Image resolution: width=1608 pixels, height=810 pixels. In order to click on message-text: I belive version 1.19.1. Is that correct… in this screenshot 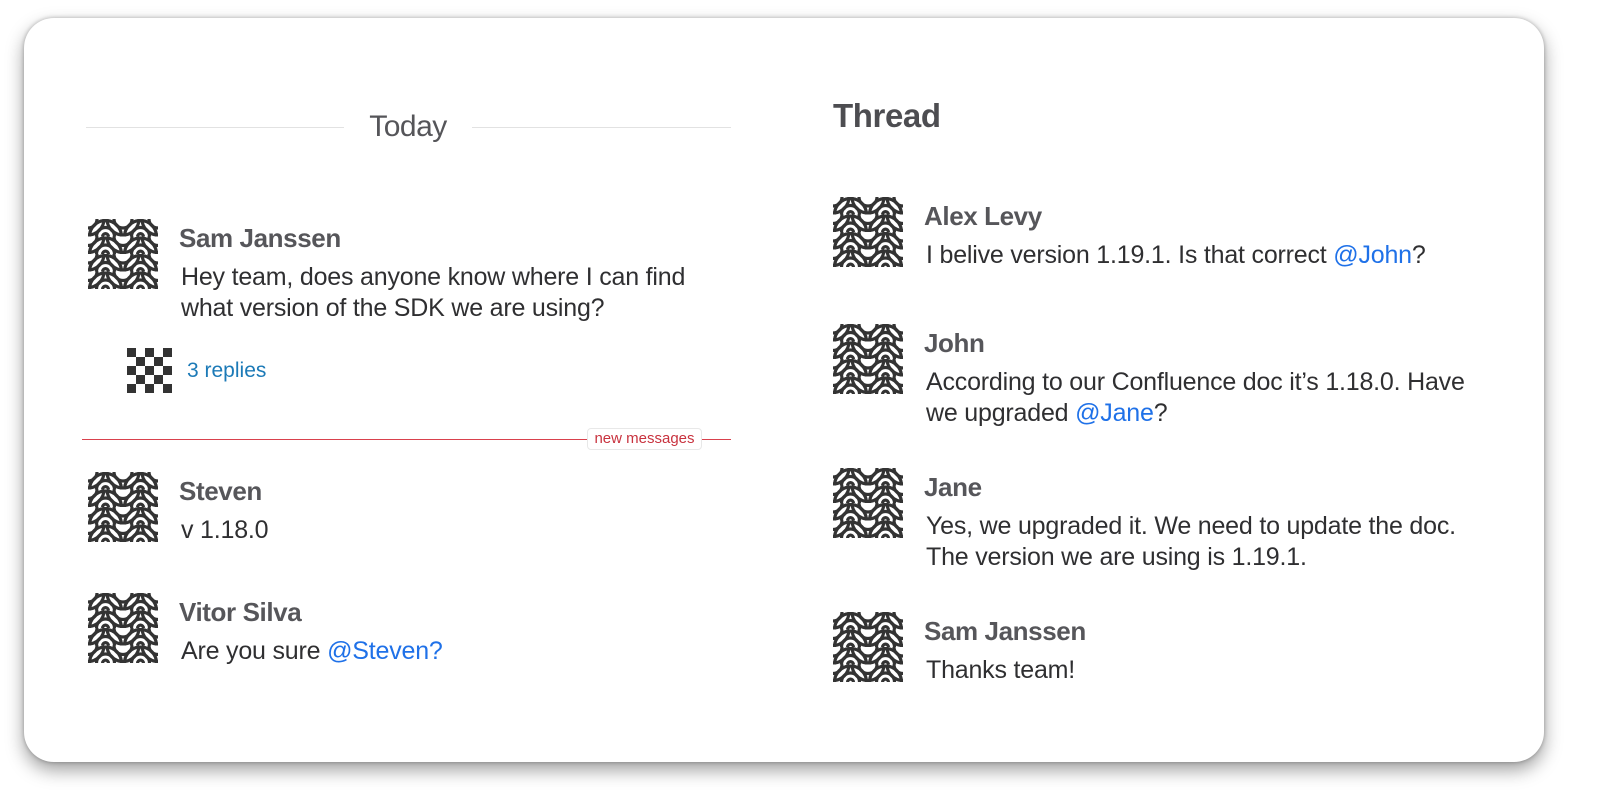, I will do `click(1176, 255)`.